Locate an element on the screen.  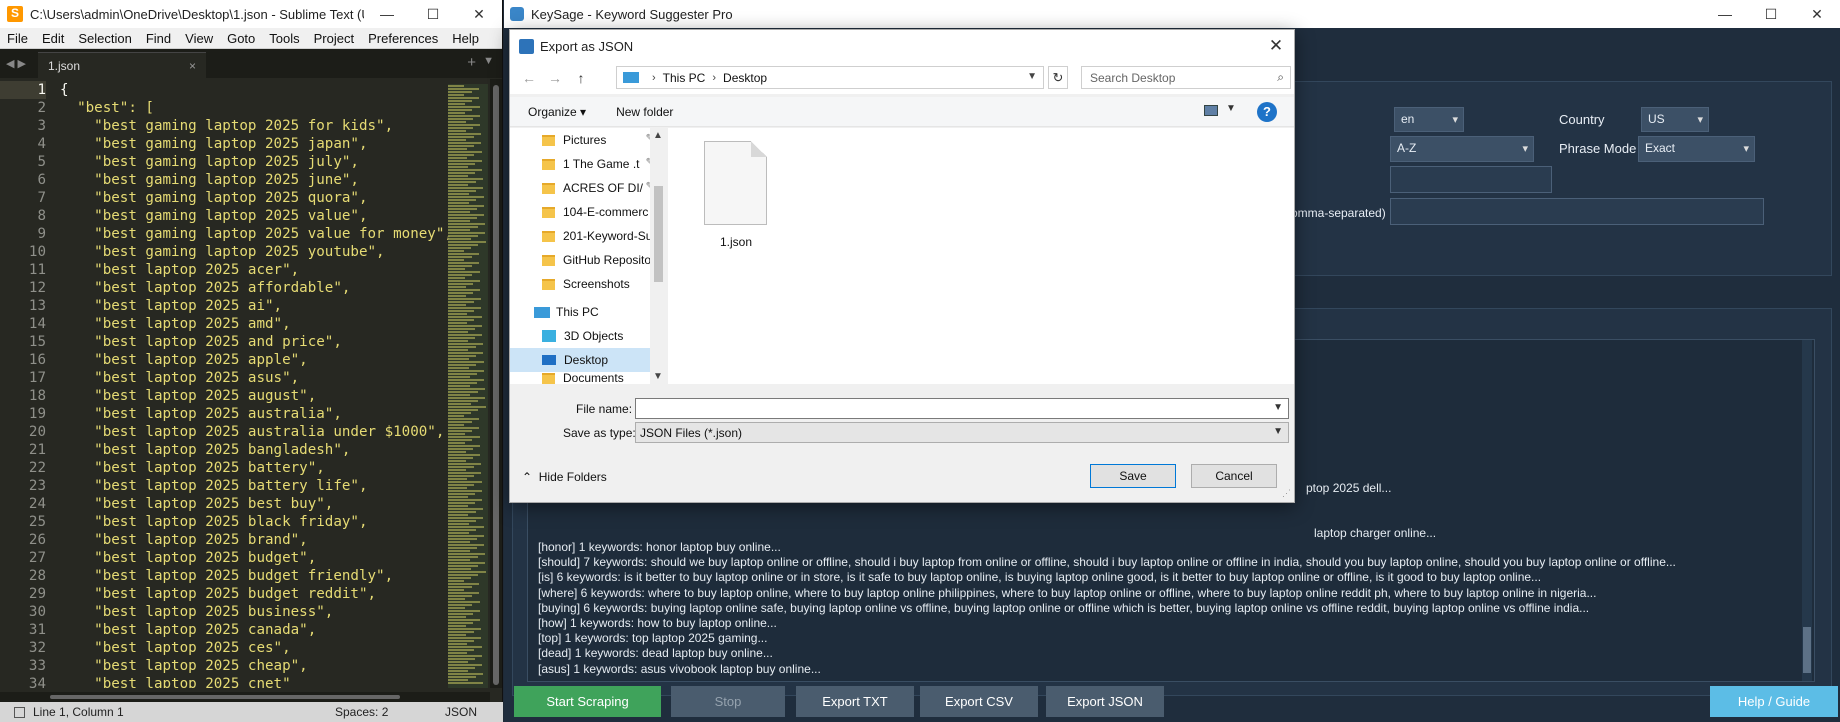
stop-button: Stop is located at coordinates (728, 701).